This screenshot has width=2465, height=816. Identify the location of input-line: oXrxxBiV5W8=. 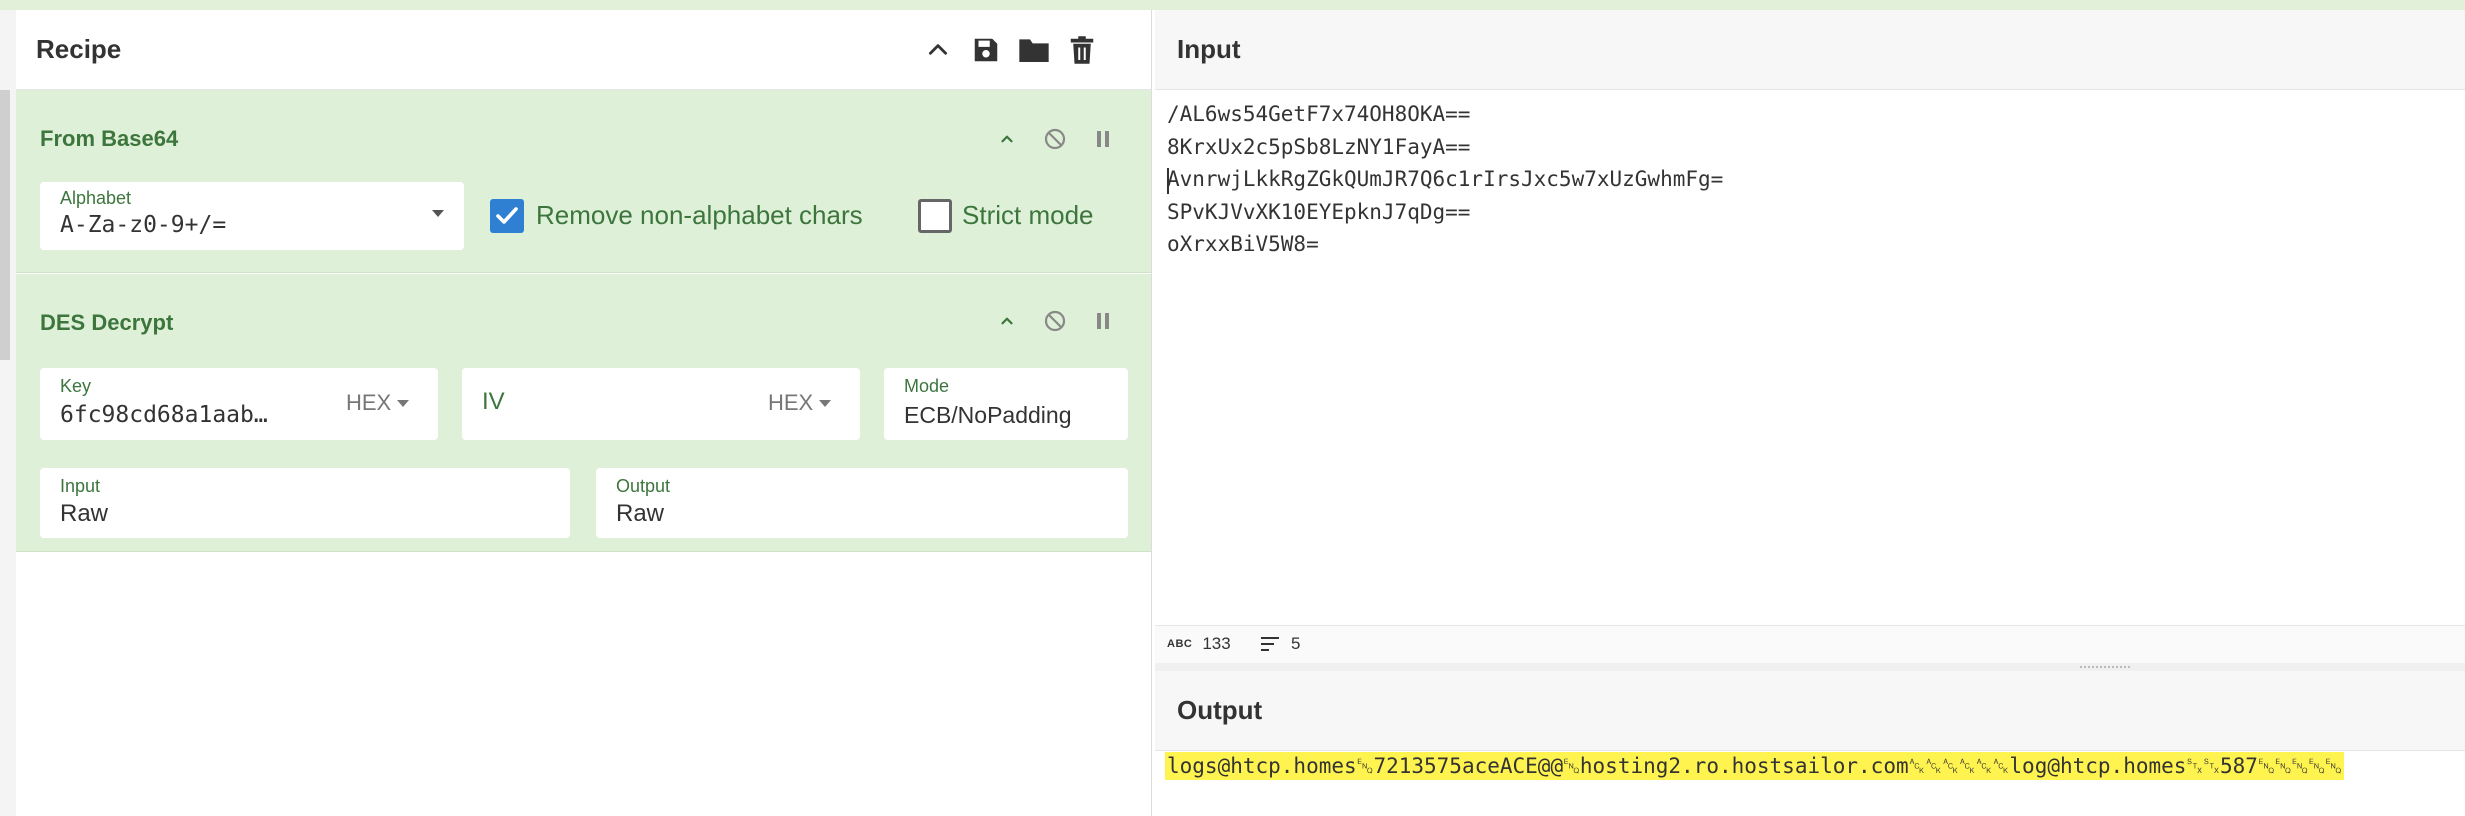
(1243, 244).